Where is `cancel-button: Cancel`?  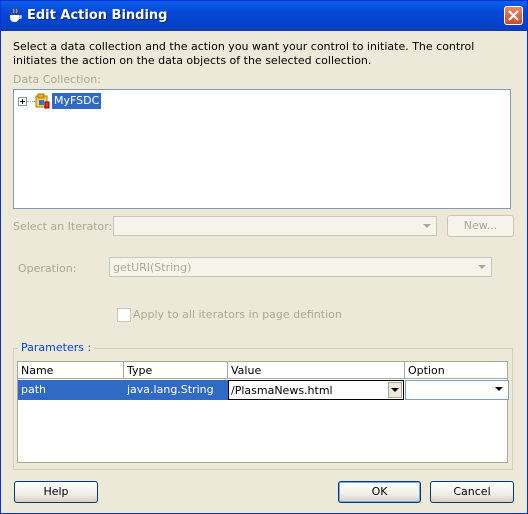 cancel-button: Cancel is located at coordinates (472, 492).